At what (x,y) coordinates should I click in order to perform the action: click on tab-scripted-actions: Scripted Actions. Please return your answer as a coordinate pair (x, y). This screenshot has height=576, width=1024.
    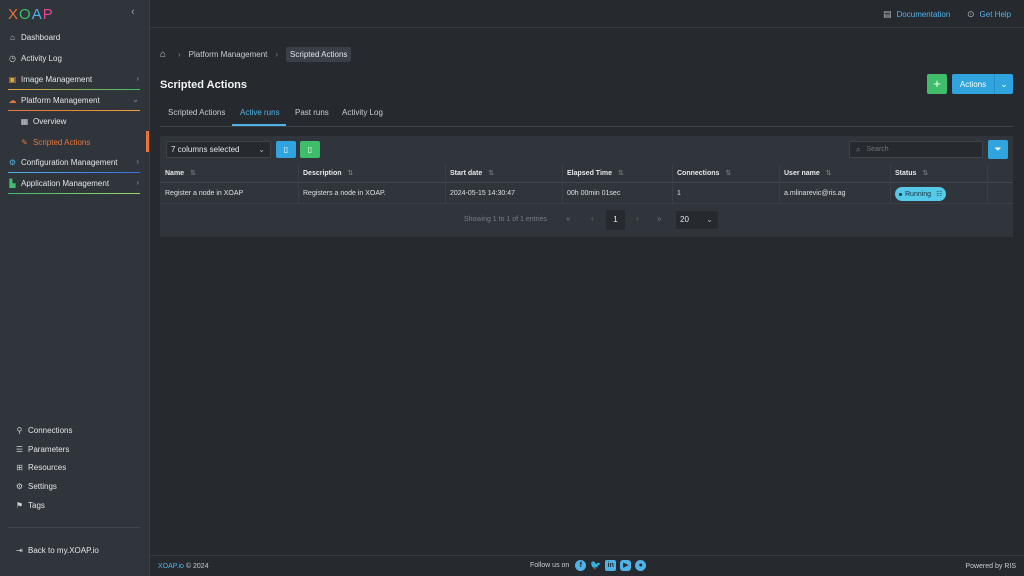
    Looking at the image, I should click on (196, 112).